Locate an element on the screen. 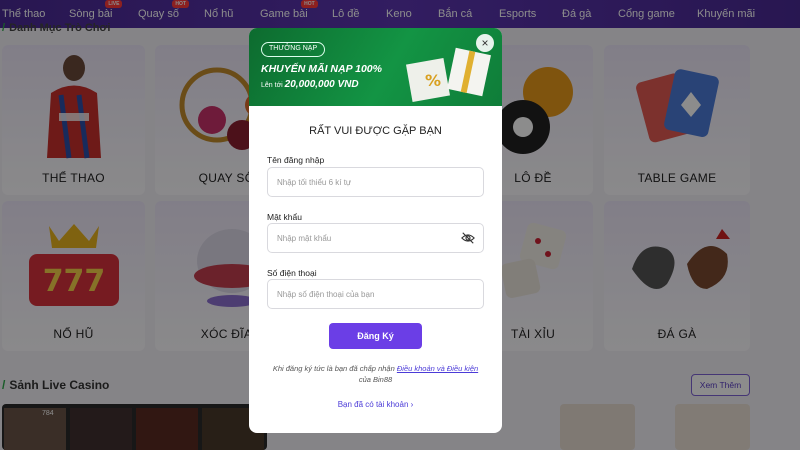 The height and width of the screenshot is (450, 800). close-button: × is located at coordinates (485, 43).